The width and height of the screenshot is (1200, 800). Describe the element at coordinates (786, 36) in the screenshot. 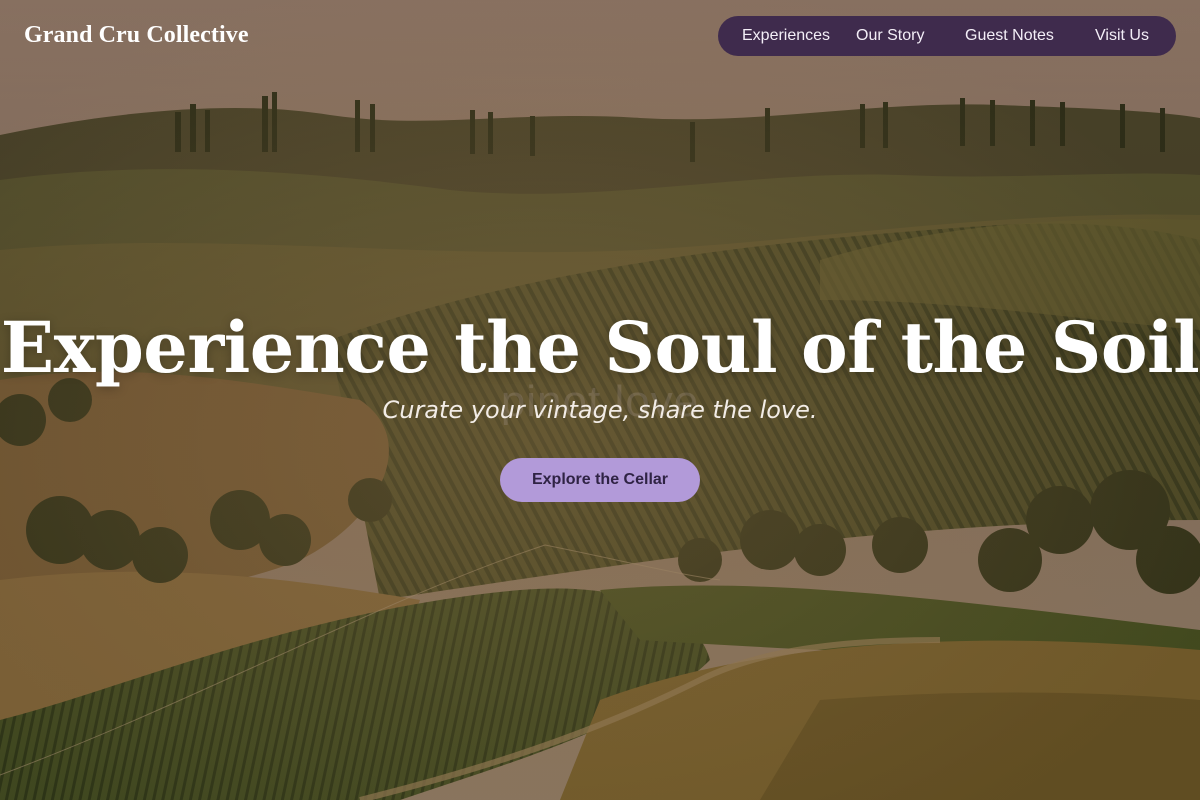

I see `nav-link-experiences: Experiences` at that location.